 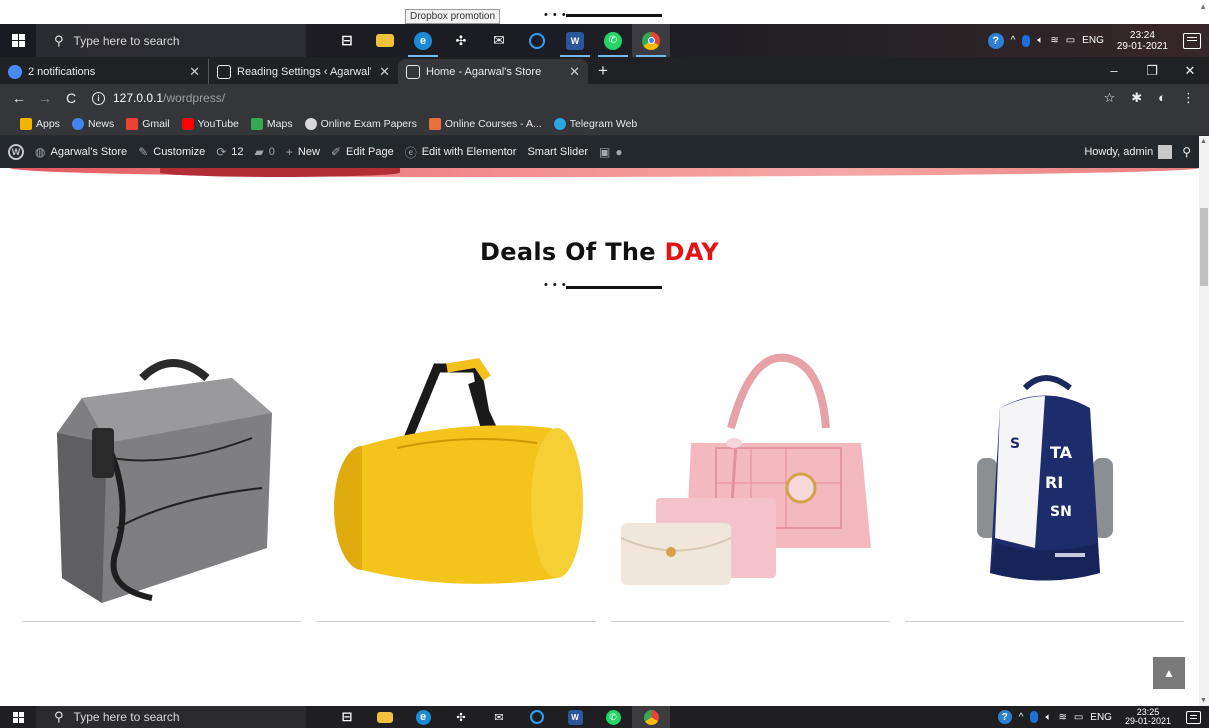 What do you see at coordinates (1204, 421) in the screenshot?
I see `page-scrollbar: ▲ ▼` at bounding box center [1204, 421].